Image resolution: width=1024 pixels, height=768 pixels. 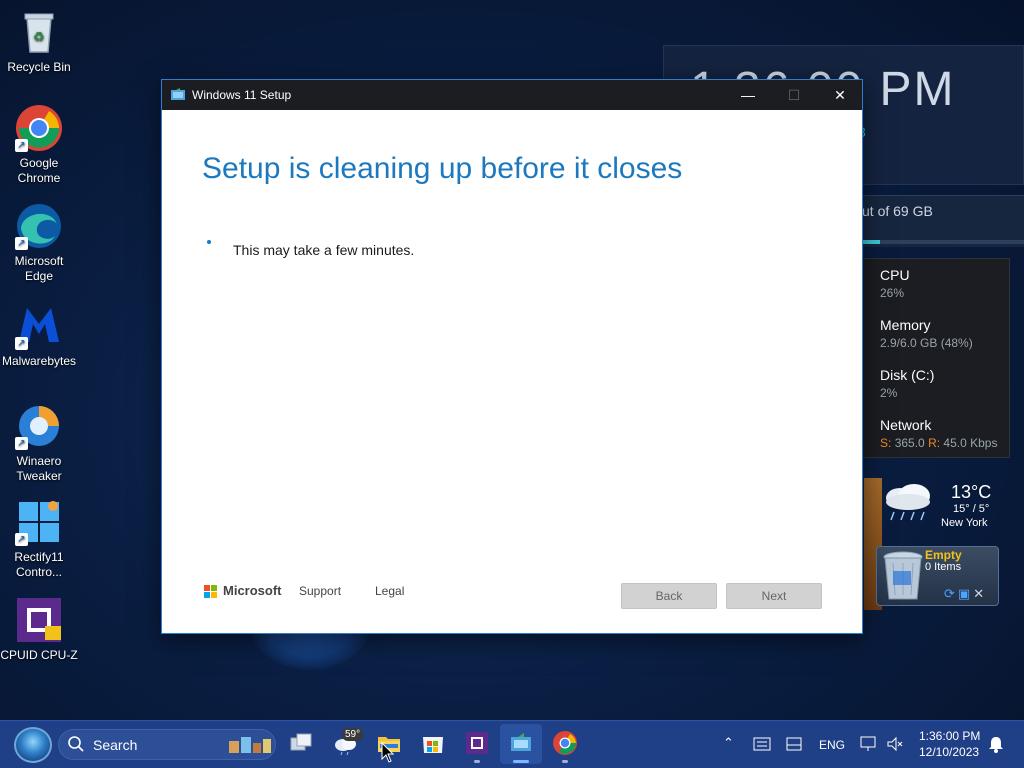 What do you see at coordinates (250, 745) in the screenshot?
I see `search-highlight-icon` at bounding box center [250, 745].